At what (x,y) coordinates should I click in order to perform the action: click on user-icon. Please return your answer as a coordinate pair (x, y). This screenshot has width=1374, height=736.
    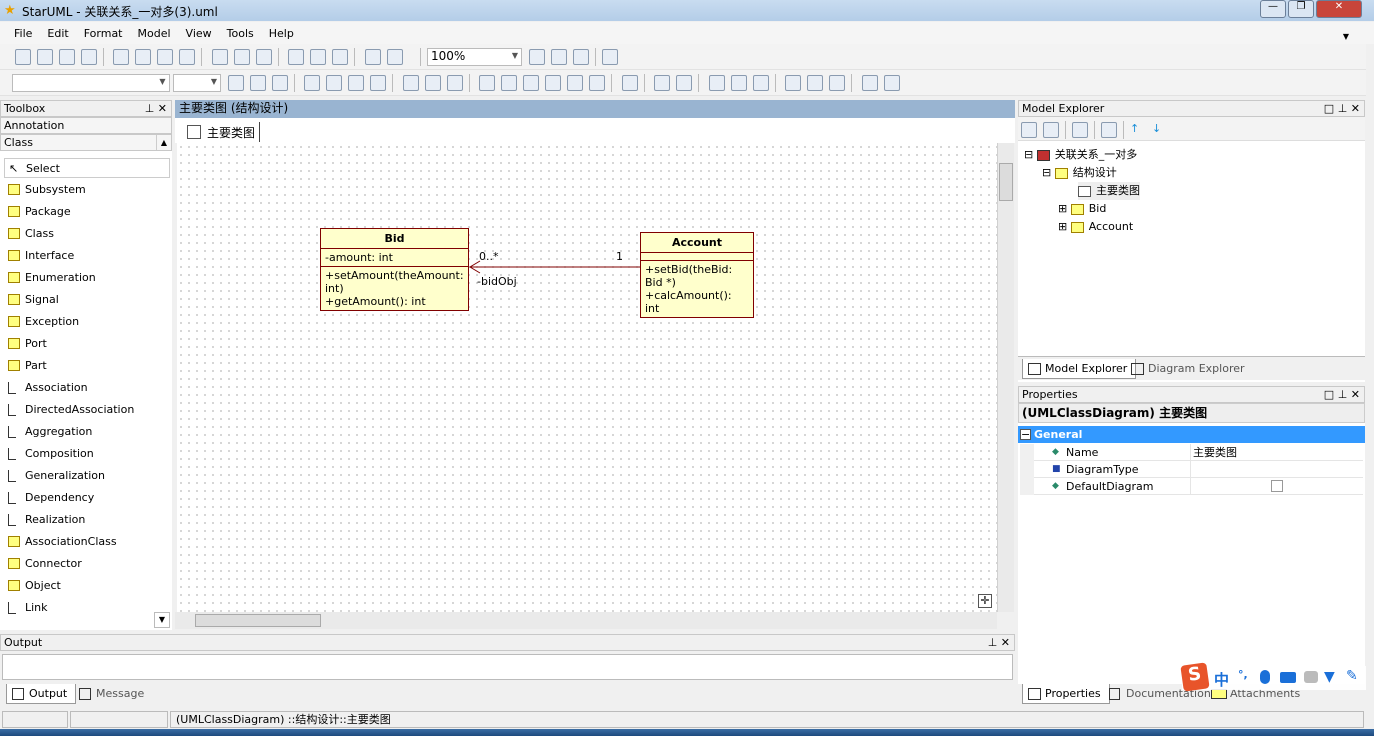
    Looking at the image, I should click on (1311, 677).